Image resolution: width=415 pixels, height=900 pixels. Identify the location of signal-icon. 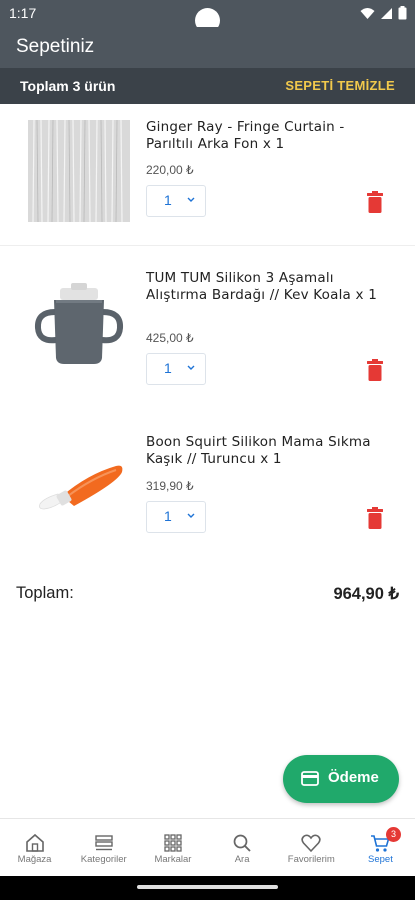
(386, 13).